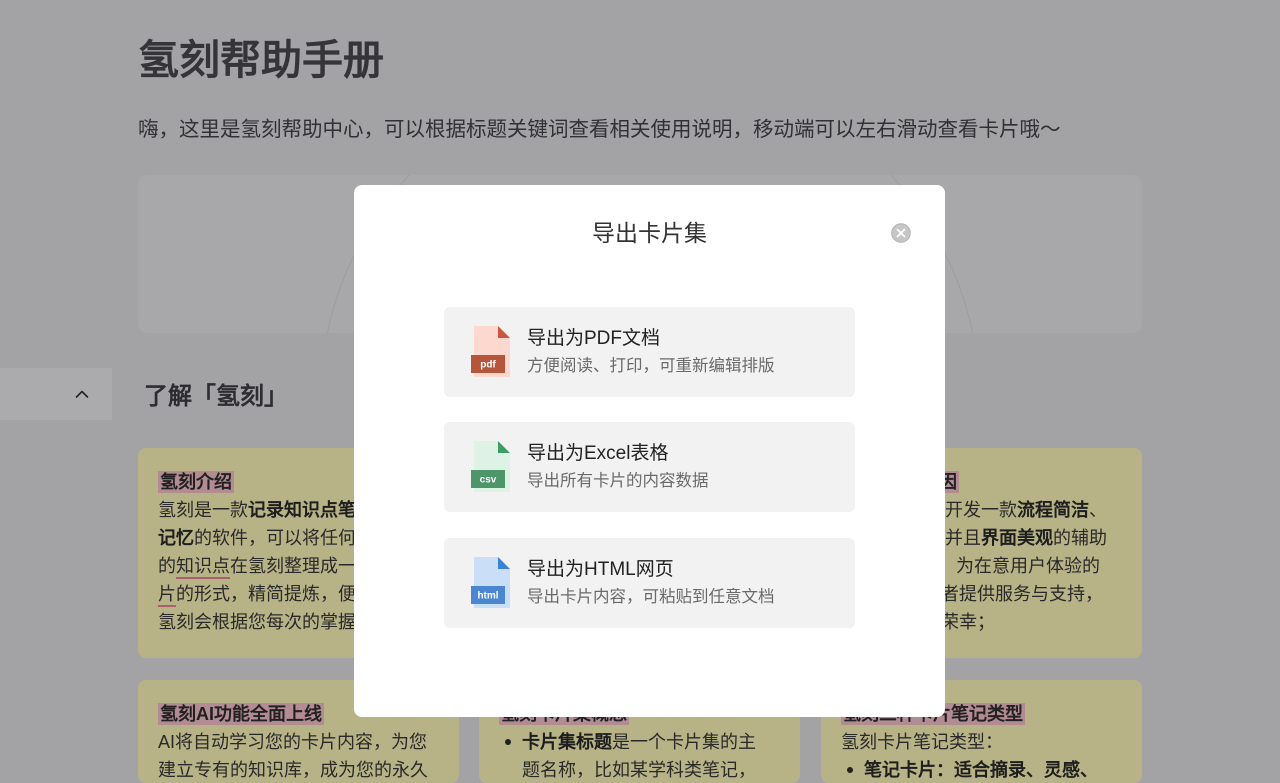 The height and width of the screenshot is (783, 1280). I want to click on export-html-option: html 导出为HTML网页 导出卡片内容，可粘贴到任意文档, so click(649, 583).